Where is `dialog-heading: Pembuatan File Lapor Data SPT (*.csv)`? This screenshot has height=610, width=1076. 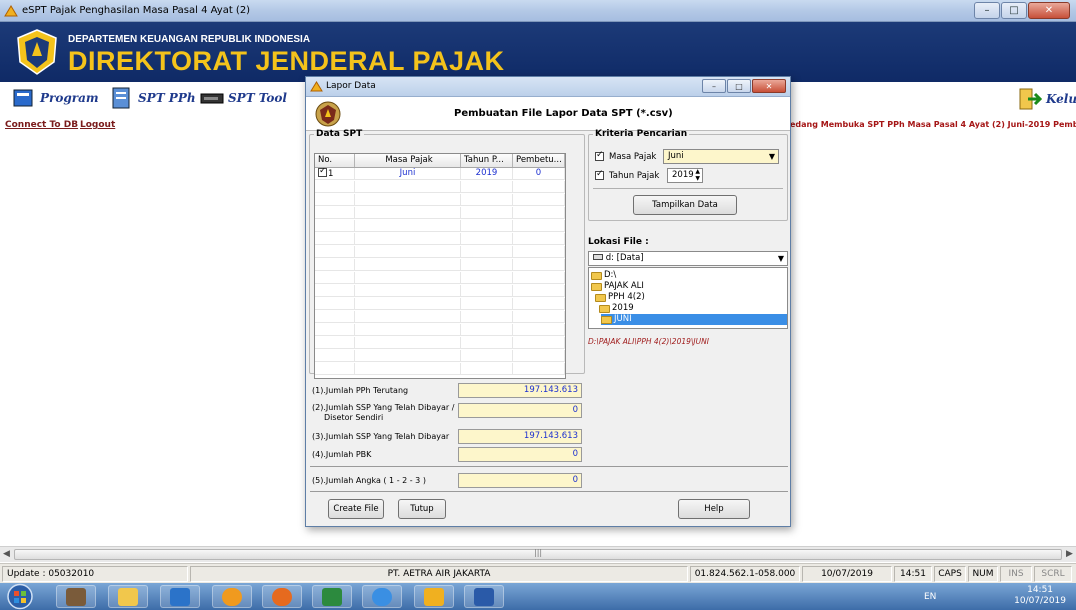
dialog-heading: Pembuatan File Lapor Data SPT (*.csv) is located at coordinates (563, 113).